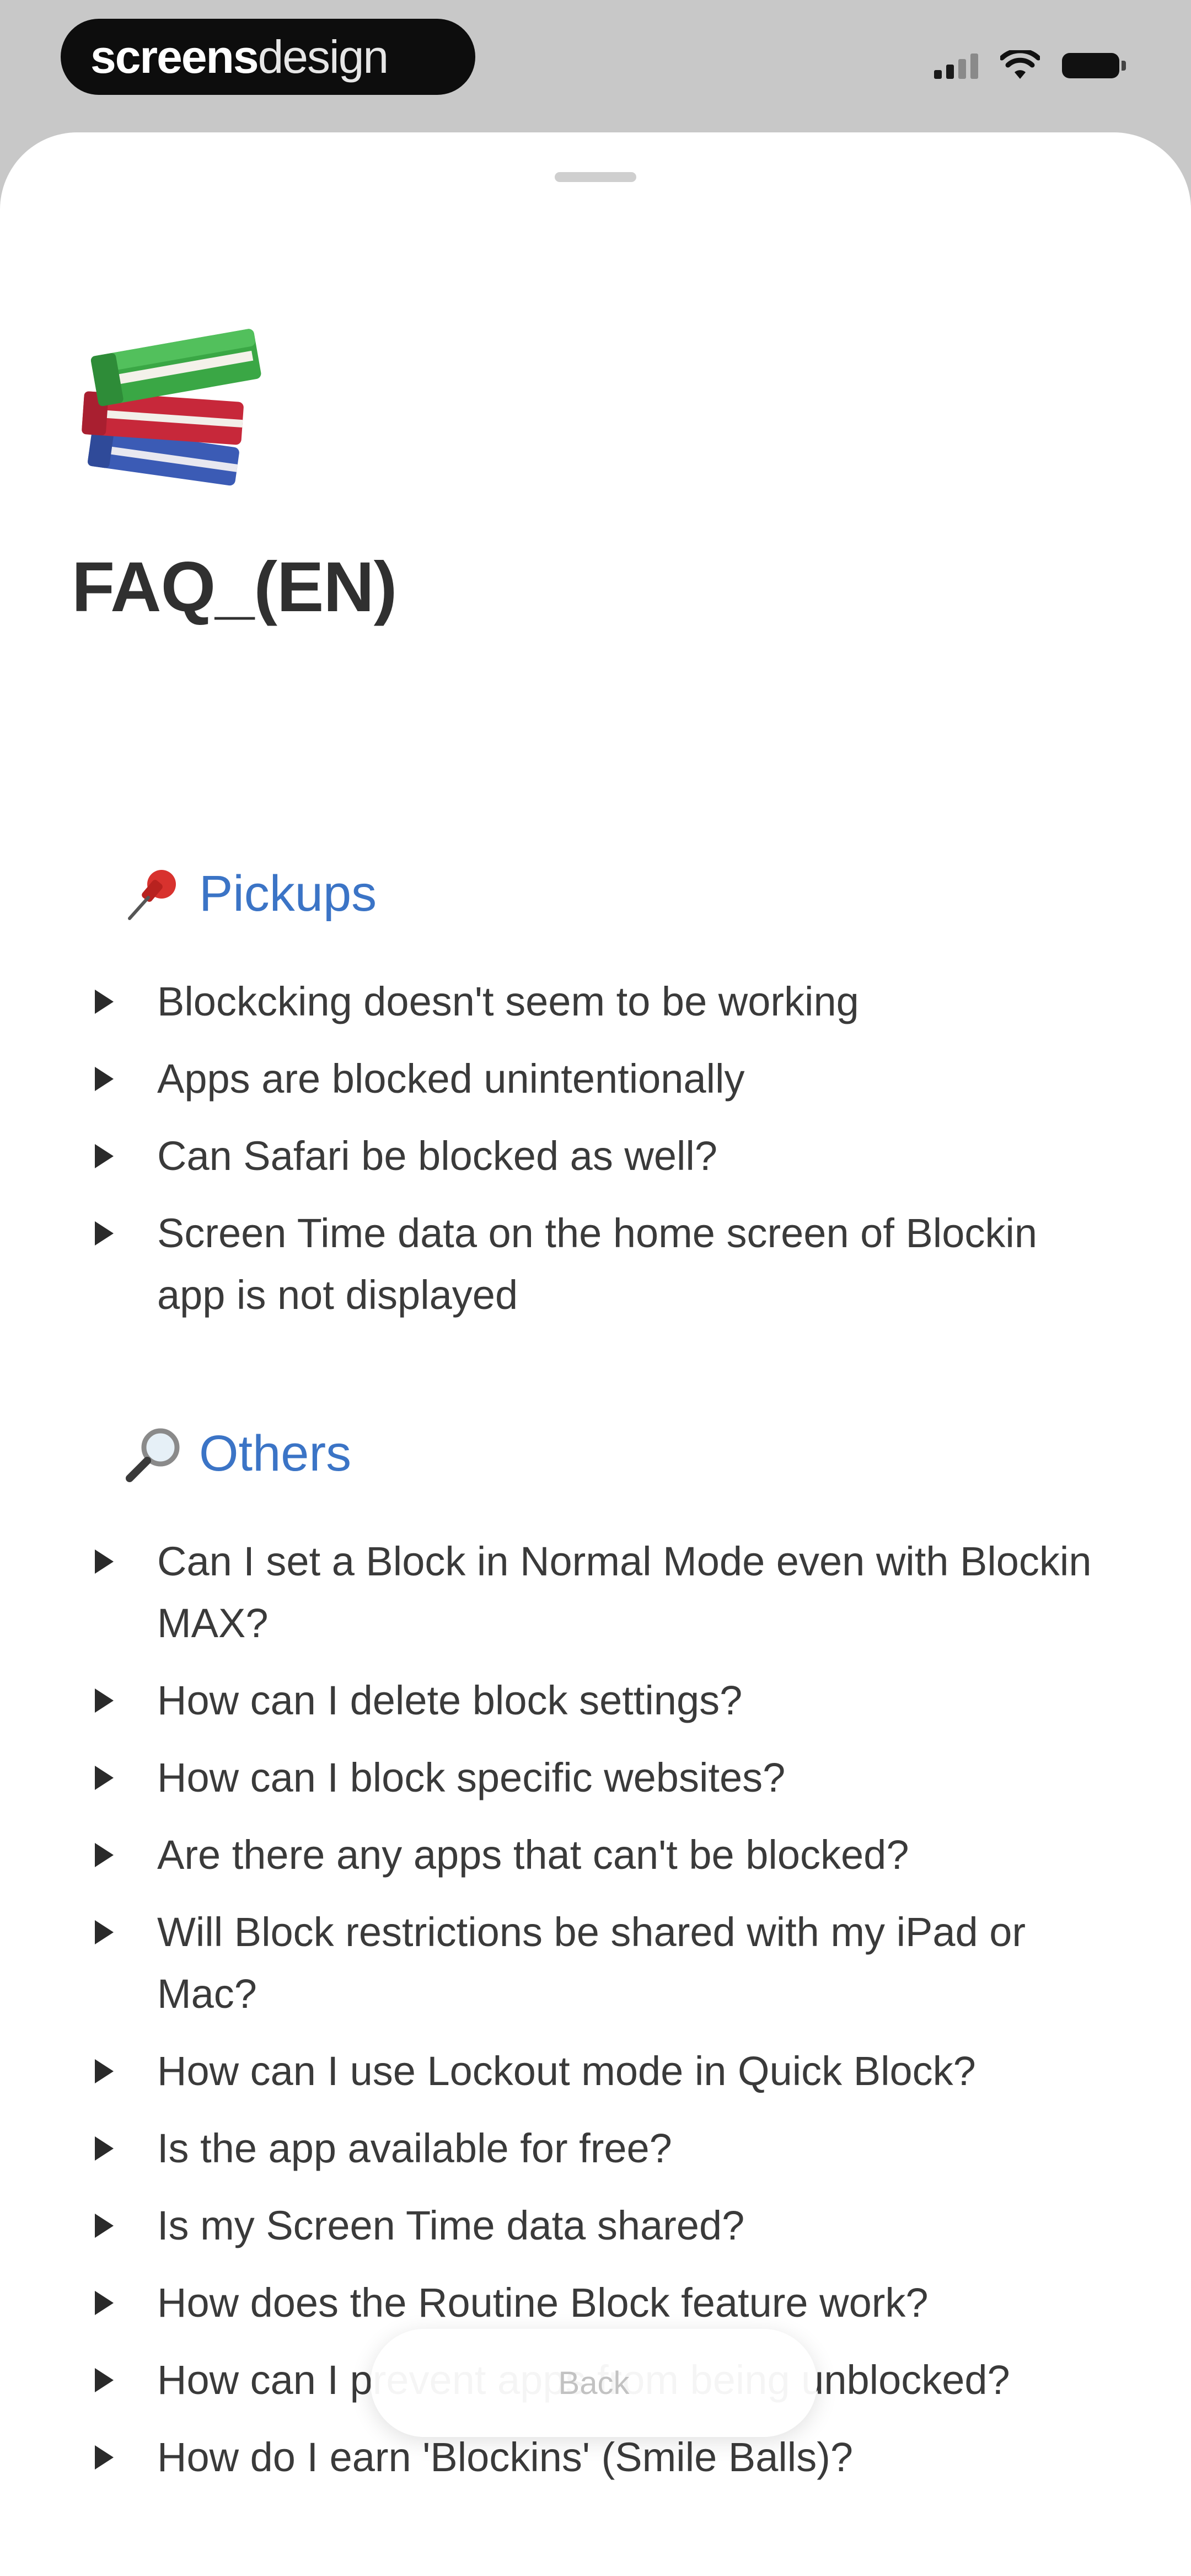 The image size is (1191, 2576). Describe the element at coordinates (471, 1777) in the screenshot. I see `faq-item-label: How can I block specific websites?` at that location.